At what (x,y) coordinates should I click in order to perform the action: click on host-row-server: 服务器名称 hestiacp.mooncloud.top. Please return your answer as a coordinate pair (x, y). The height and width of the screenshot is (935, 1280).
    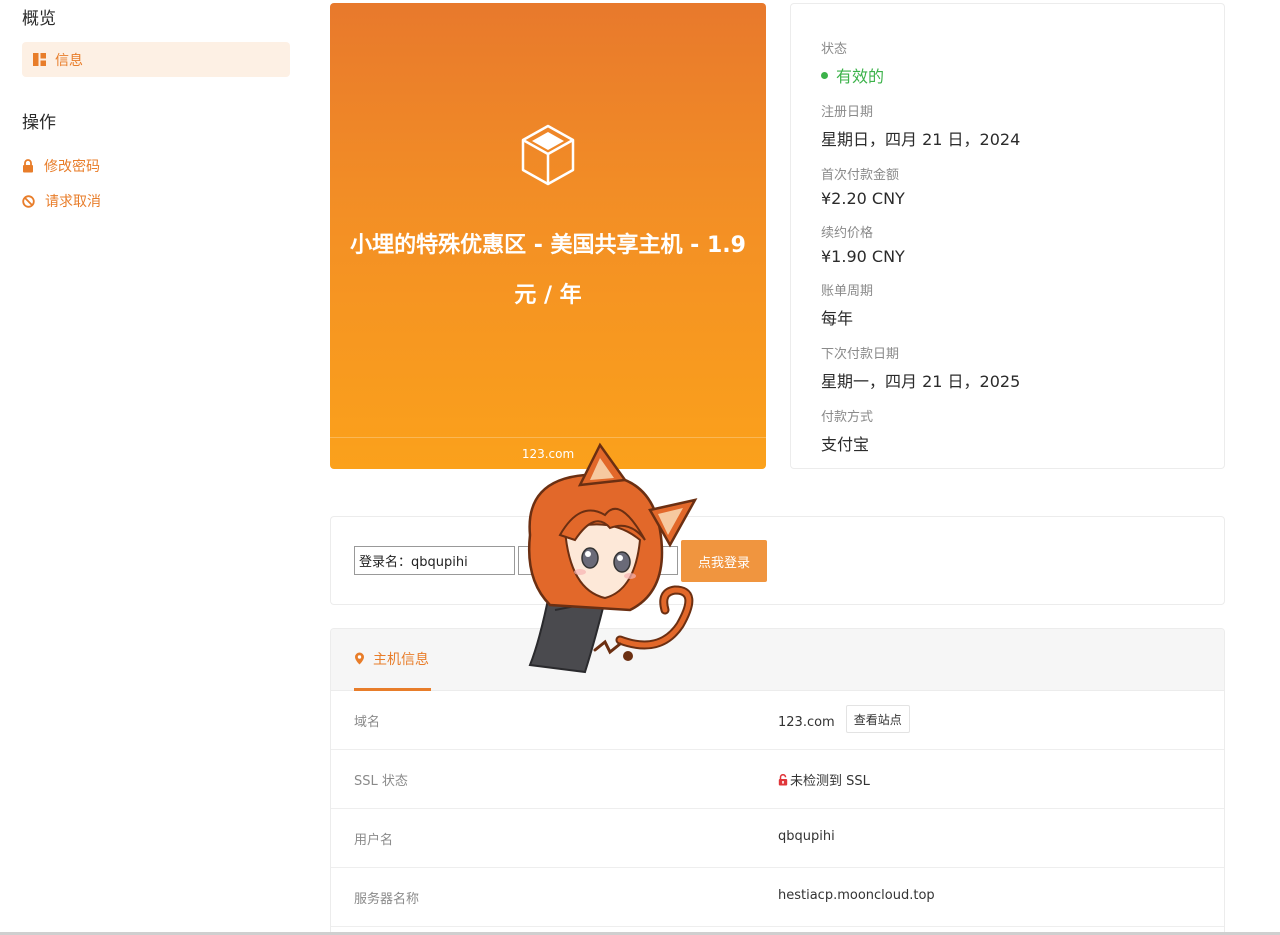
    Looking at the image, I should click on (777, 897).